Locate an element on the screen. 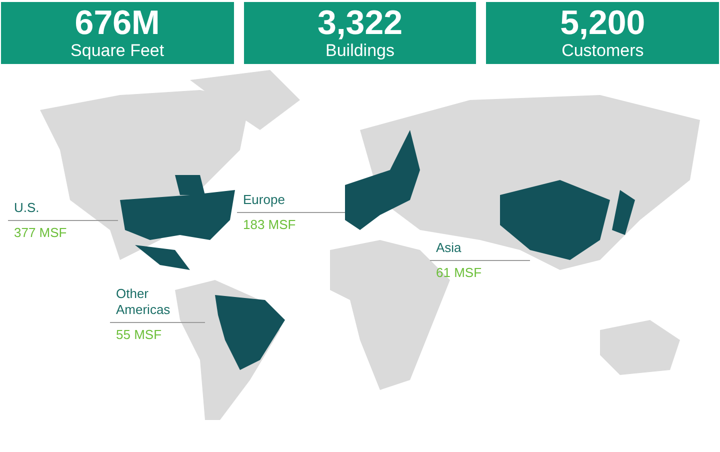 Image resolution: width=720 pixels, height=452 pixels. region-name: Asia is located at coordinates (448, 248).